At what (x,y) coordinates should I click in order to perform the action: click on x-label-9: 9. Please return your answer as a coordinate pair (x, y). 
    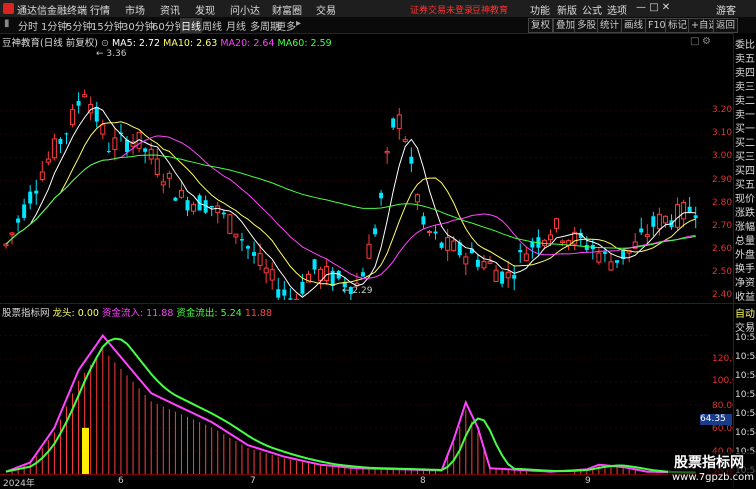
    Looking at the image, I should click on (588, 481).